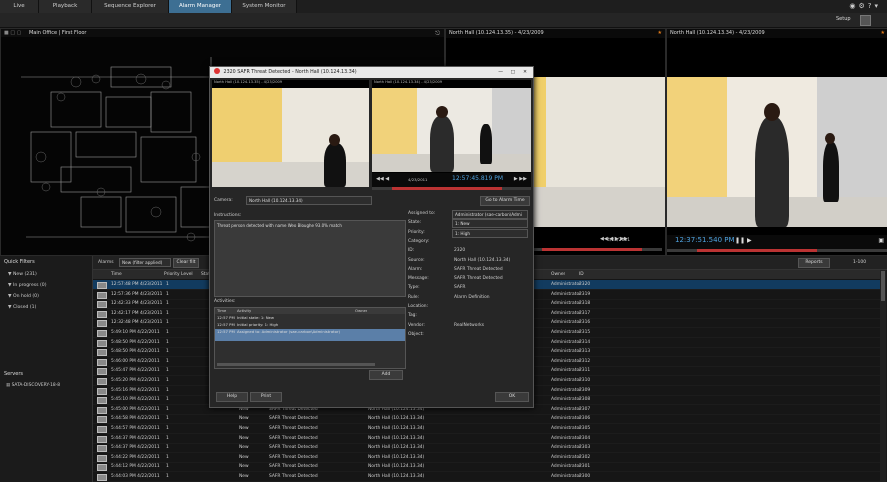 The width and height of the screenshot is (887, 482). What do you see at coordinates (22, 274) in the screenshot?
I see `quick-filter-item: ▼ New (231)` at bounding box center [22, 274].